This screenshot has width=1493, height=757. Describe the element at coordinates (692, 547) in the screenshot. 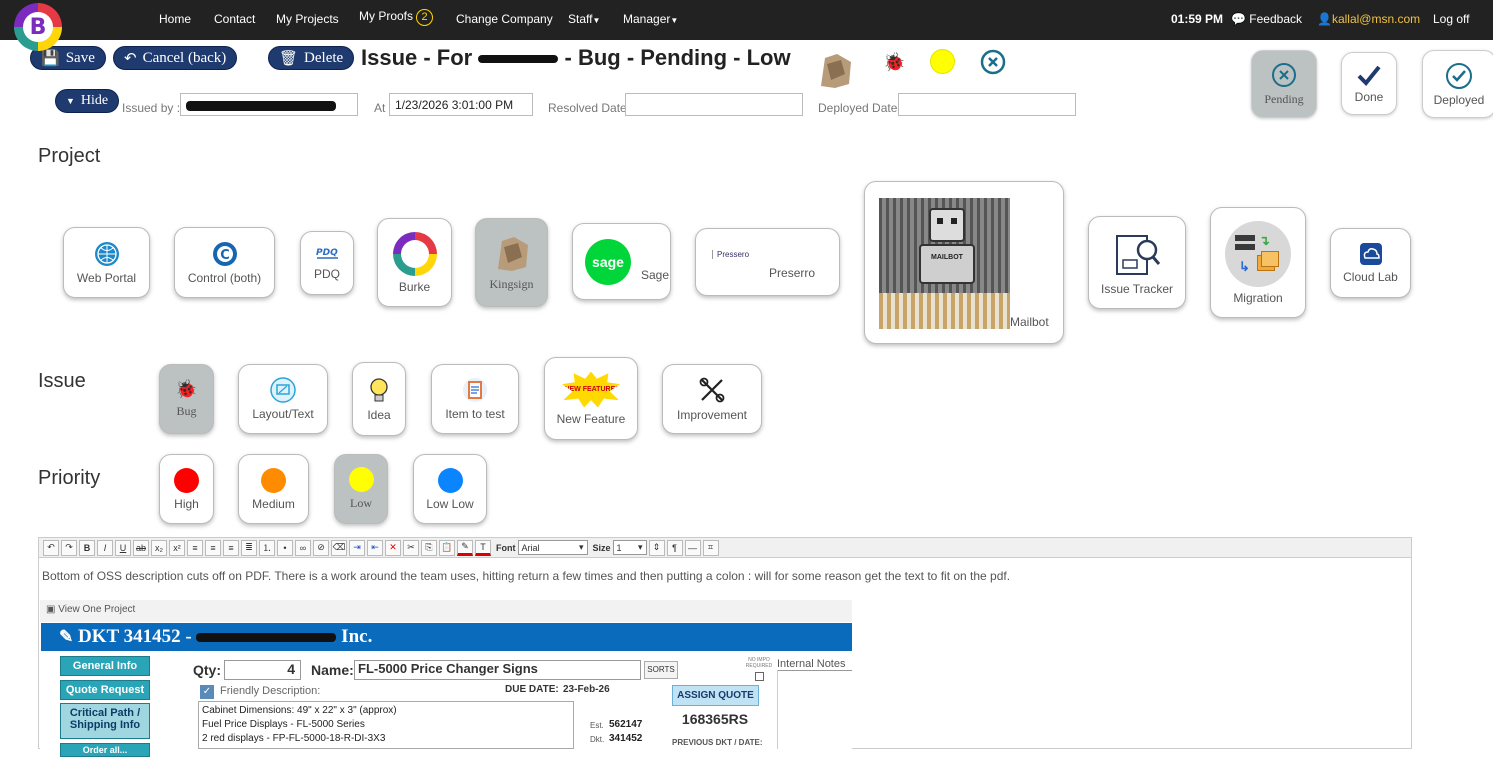

I see `hr-icon: ―` at that location.